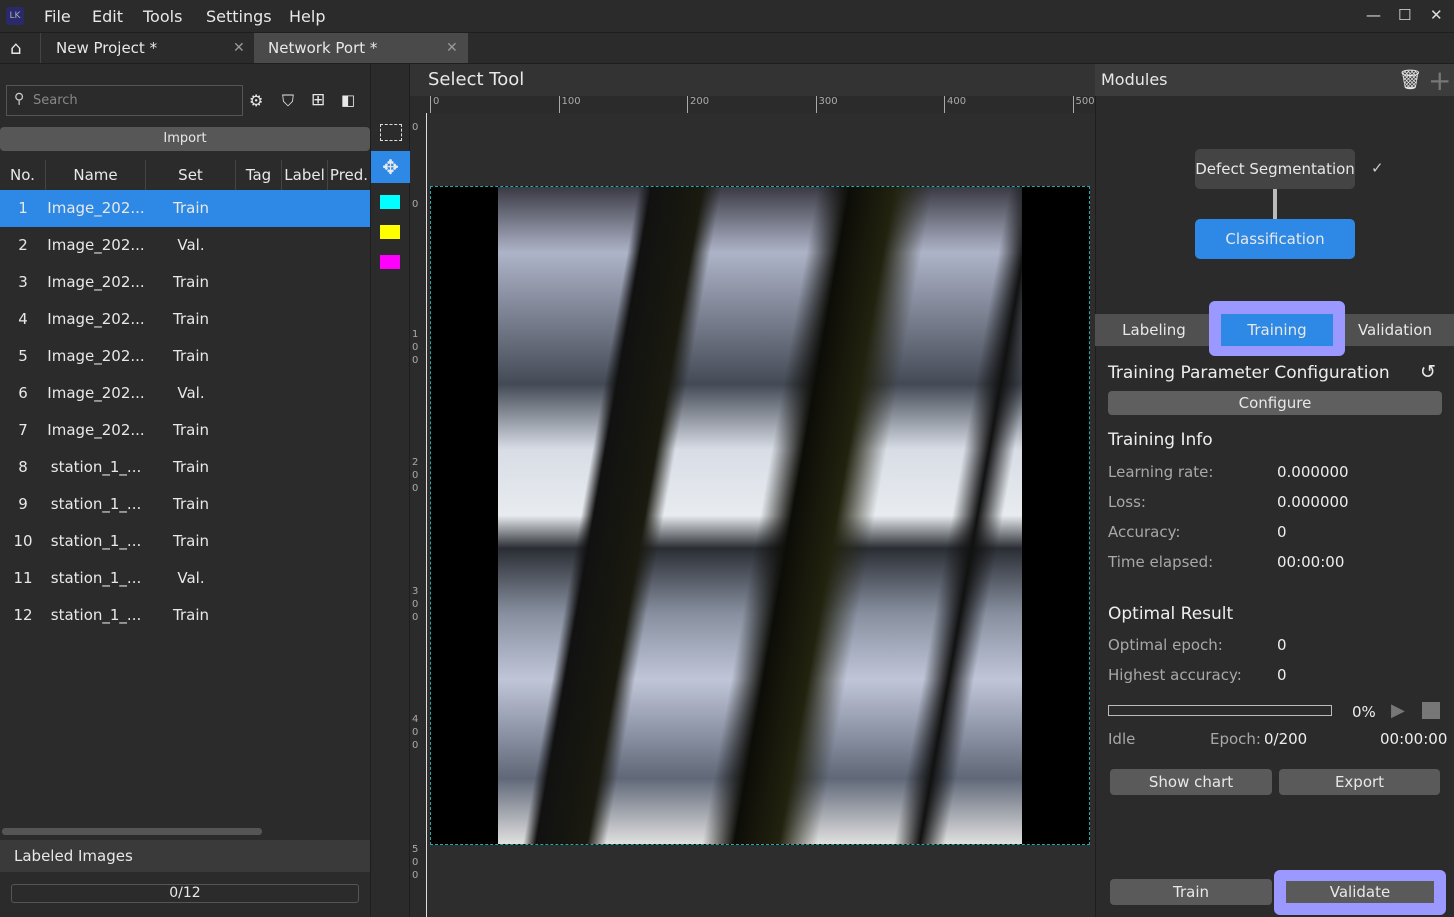 Image resolution: width=1454 pixels, height=917 pixels. I want to click on table-row: 10 station_1_... Train, so click(185, 541).